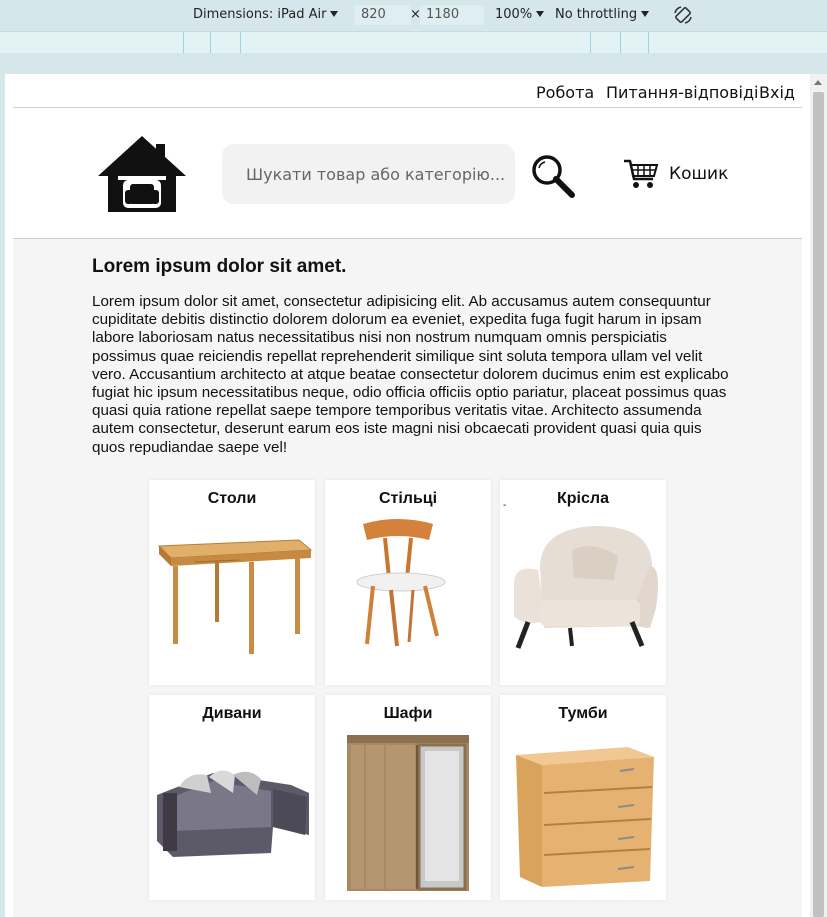 The height and width of the screenshot is (917, 827). I want to click on zoom-label: 100%, so click(514, 14).